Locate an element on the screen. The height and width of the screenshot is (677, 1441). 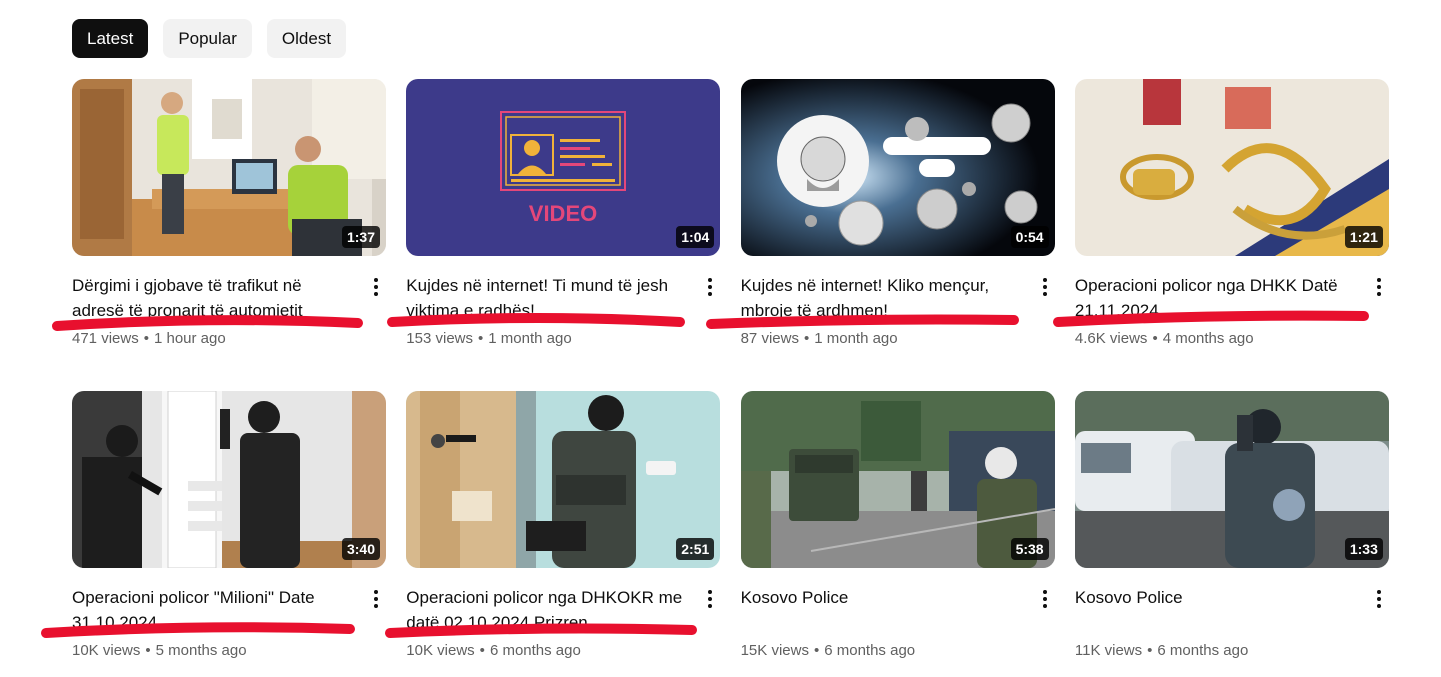
video-meta: 471 views • 1 hour ago is located at coordinates (149, 338).